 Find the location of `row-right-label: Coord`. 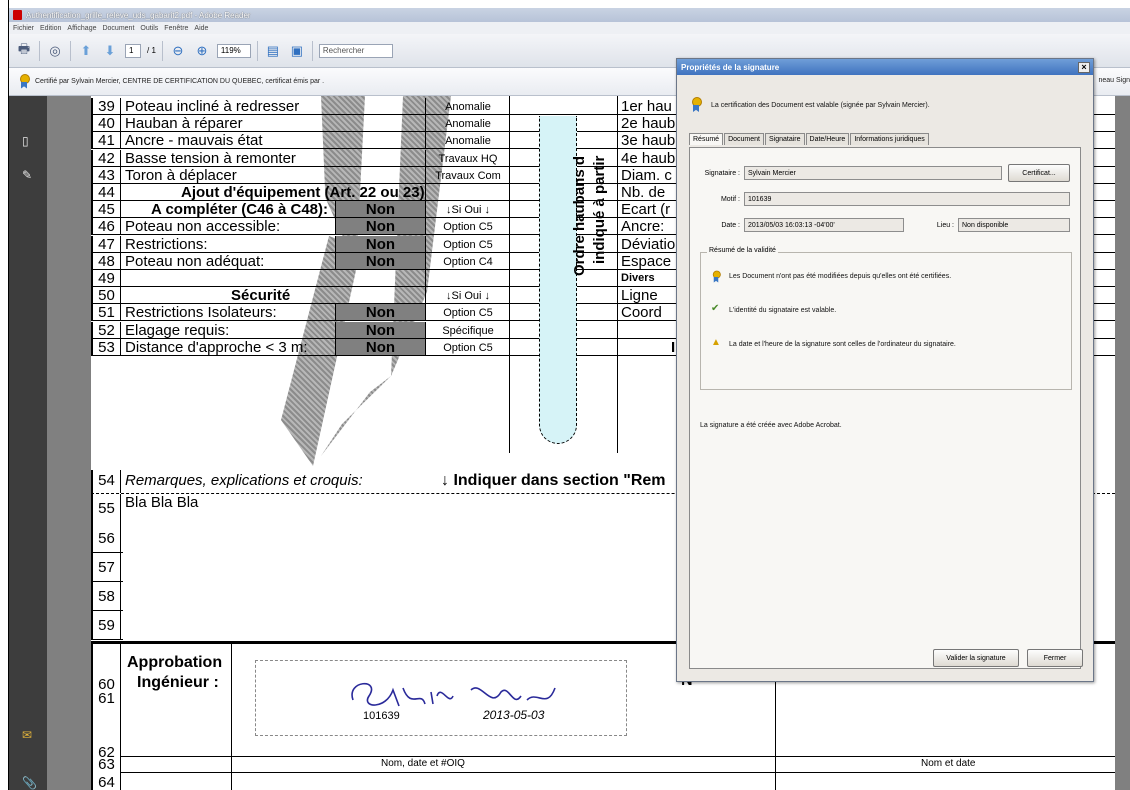

row-right-label: Coord is located at coordinates (641, 313).